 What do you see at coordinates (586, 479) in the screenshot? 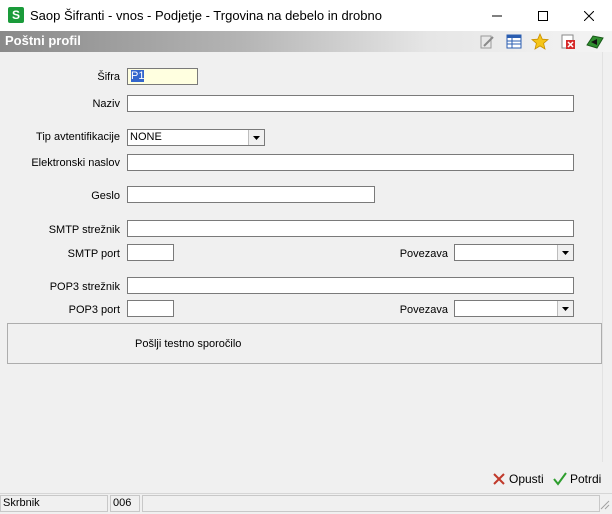
I see `confirm-label: Potrdi` at bounding box center [586, 479].